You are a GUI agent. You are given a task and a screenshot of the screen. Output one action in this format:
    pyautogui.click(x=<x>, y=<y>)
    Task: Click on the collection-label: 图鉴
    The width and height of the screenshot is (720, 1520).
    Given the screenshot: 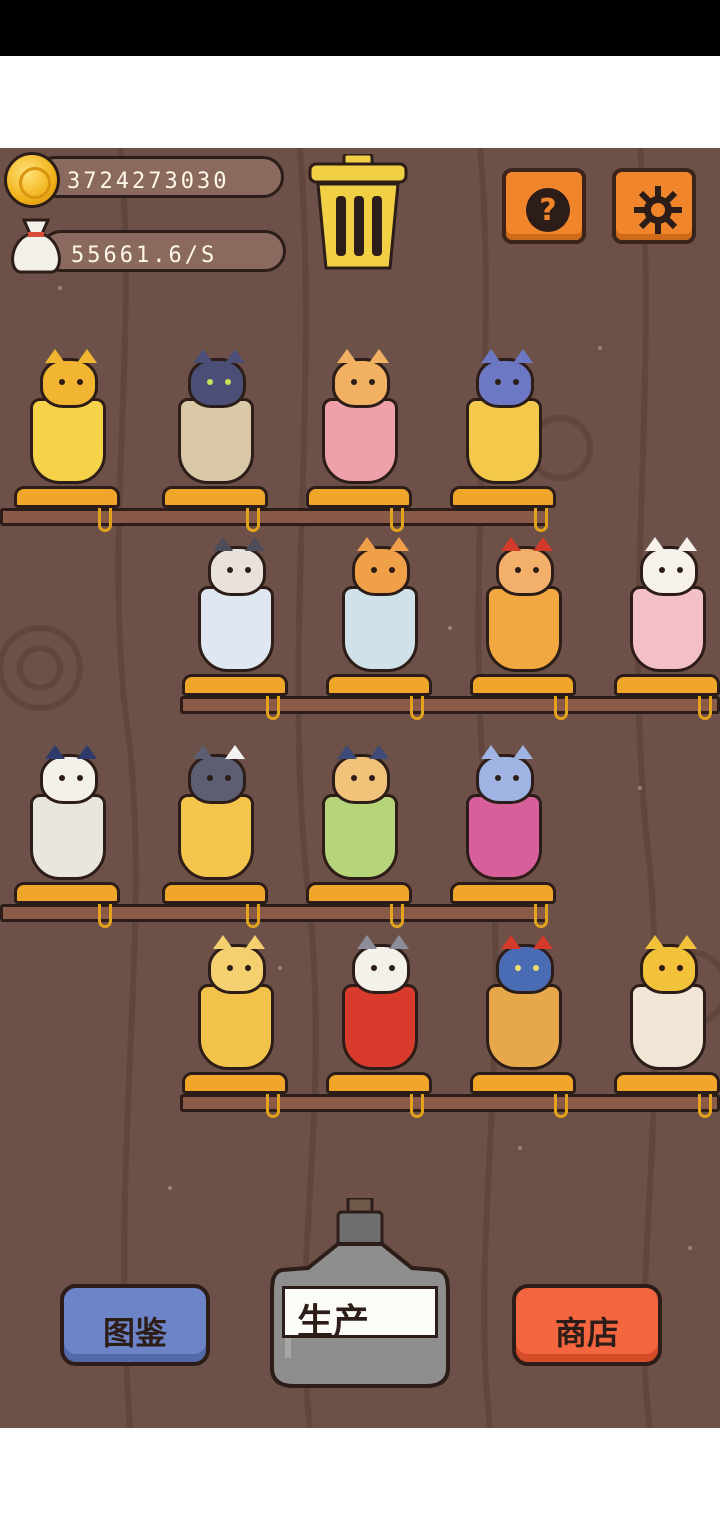 What is the action you would take?
    pyautogui.click(x=134, y=1333)
    